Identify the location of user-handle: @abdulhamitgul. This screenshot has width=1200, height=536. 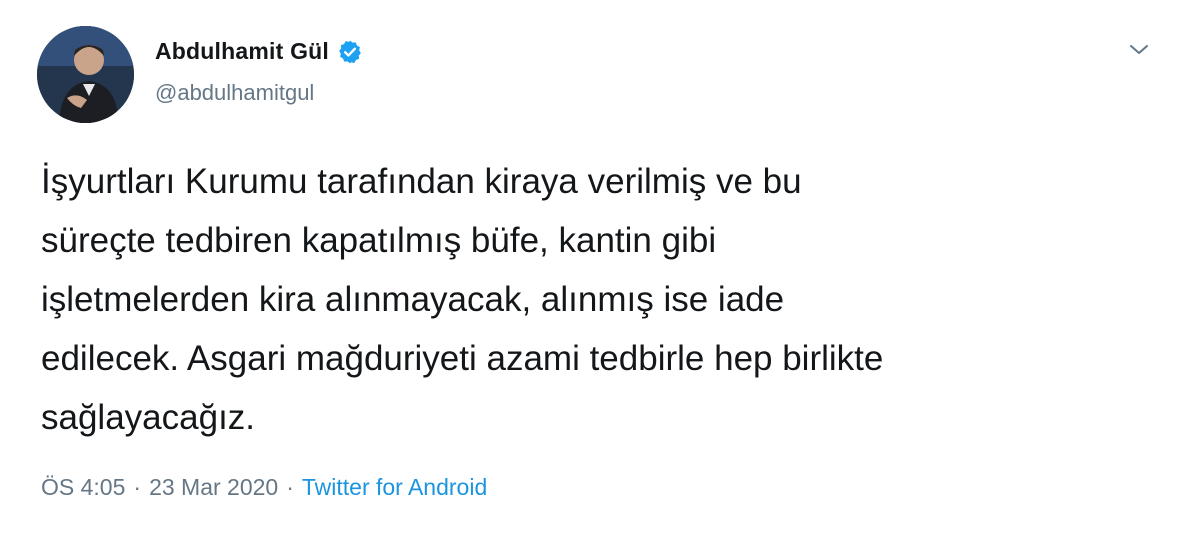
(234, 93).